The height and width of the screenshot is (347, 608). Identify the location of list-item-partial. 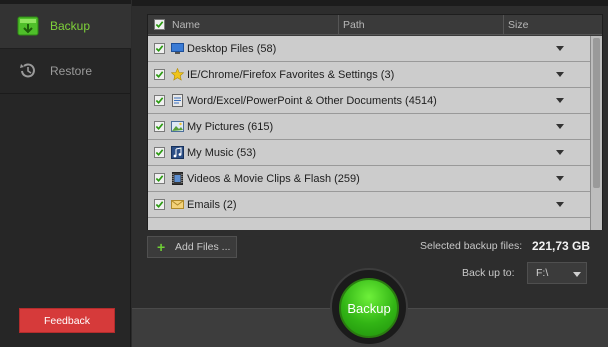
(369, 224).